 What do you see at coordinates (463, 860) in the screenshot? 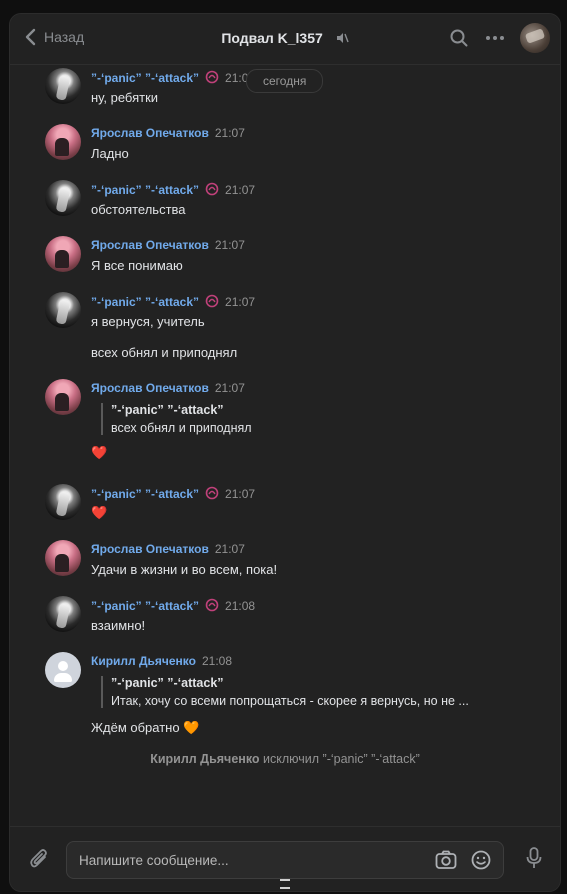
I see `input-actions` at bounding box center [463, 860].